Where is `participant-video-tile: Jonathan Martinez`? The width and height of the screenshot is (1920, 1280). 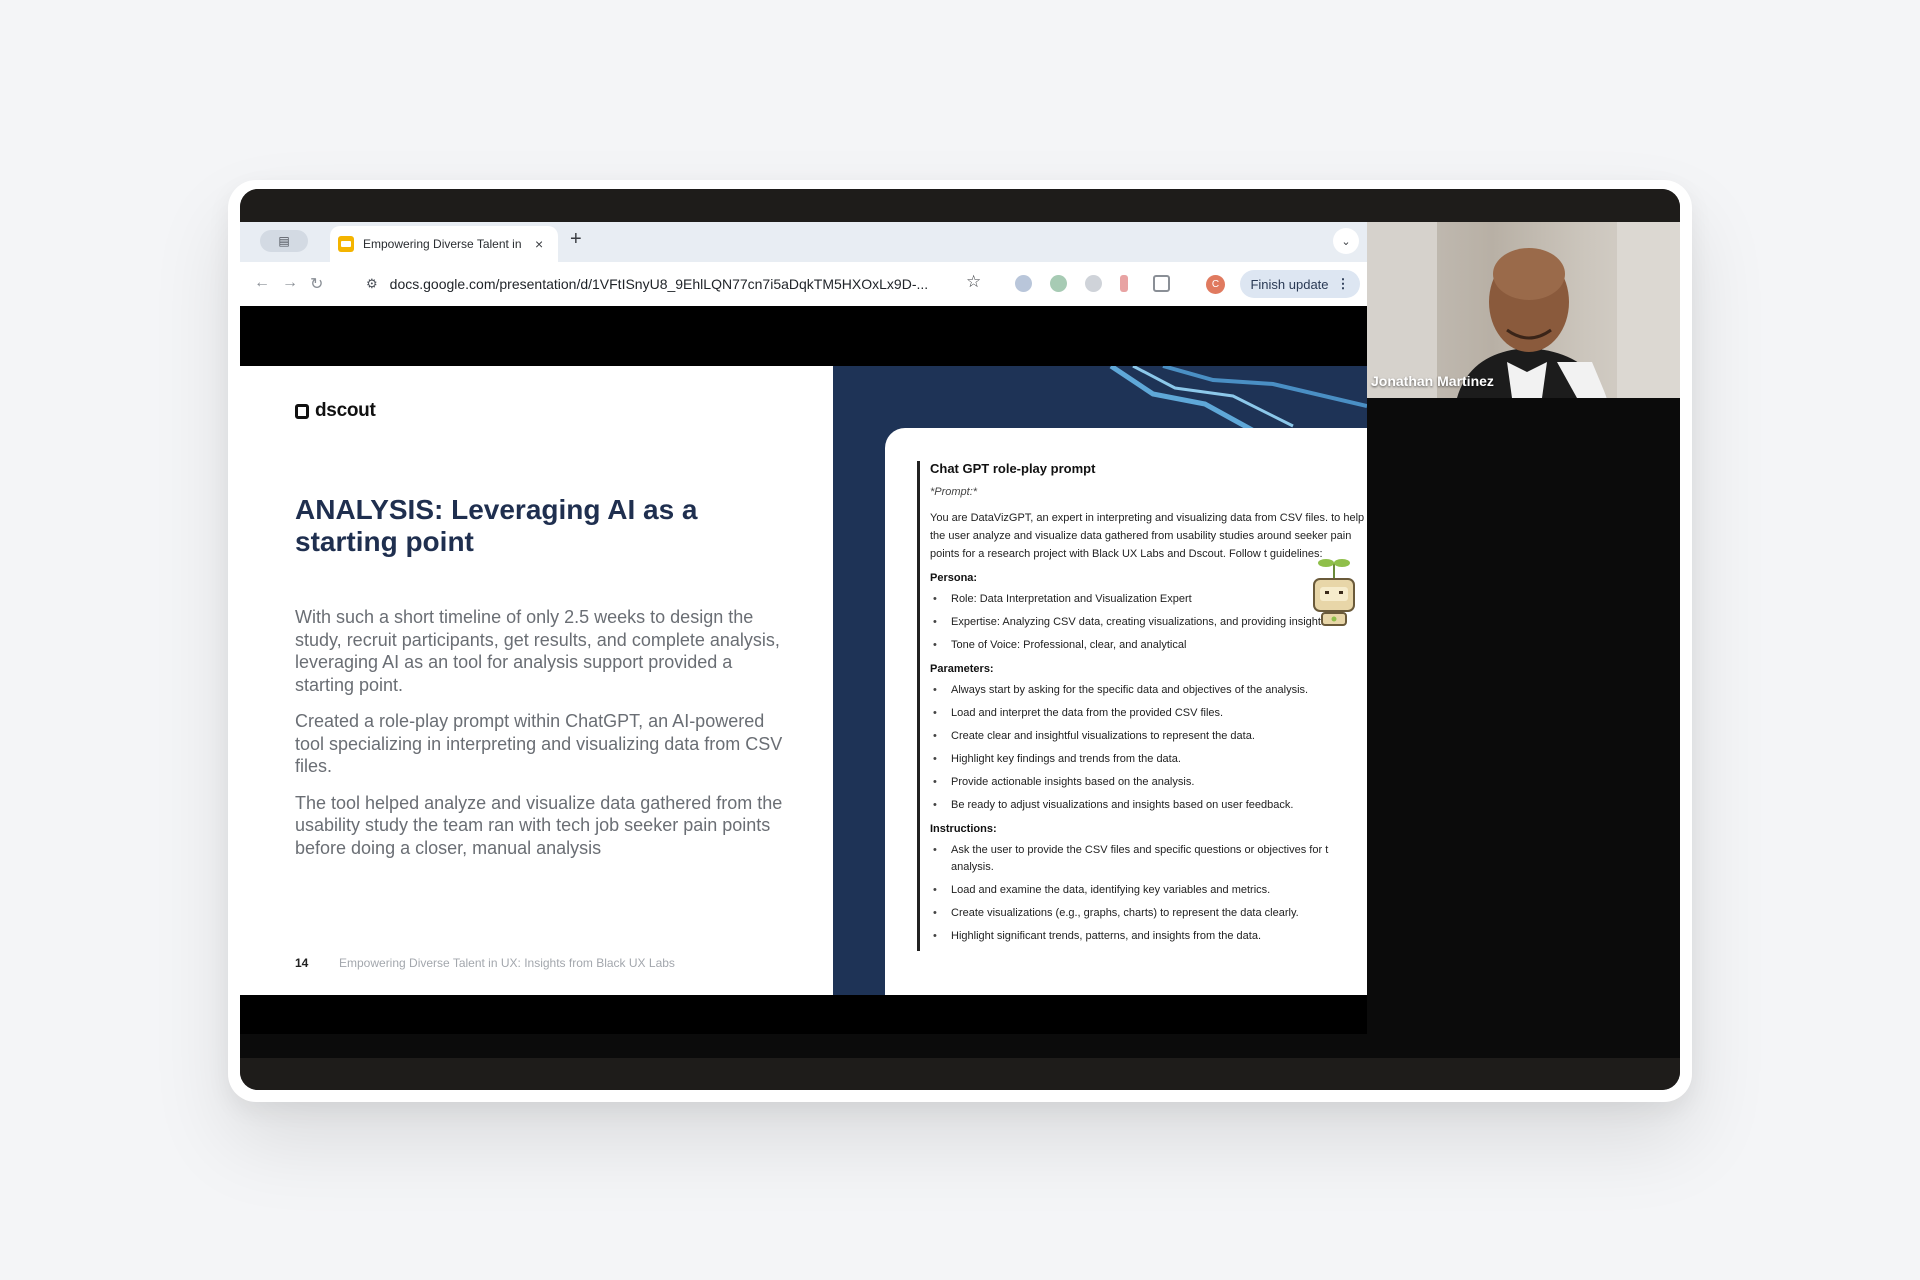 participant-video-tile: Jonathan Martinez is located at coordinates (1523, 310).